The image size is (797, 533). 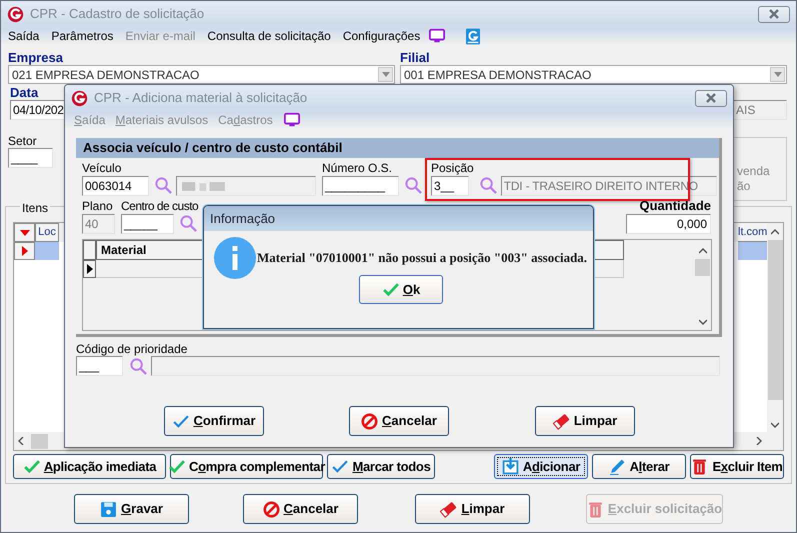 What do you see at coordinates (243, 219) in the screenshot?
I see `window-title: Informação` at bounding box center [243, 219].